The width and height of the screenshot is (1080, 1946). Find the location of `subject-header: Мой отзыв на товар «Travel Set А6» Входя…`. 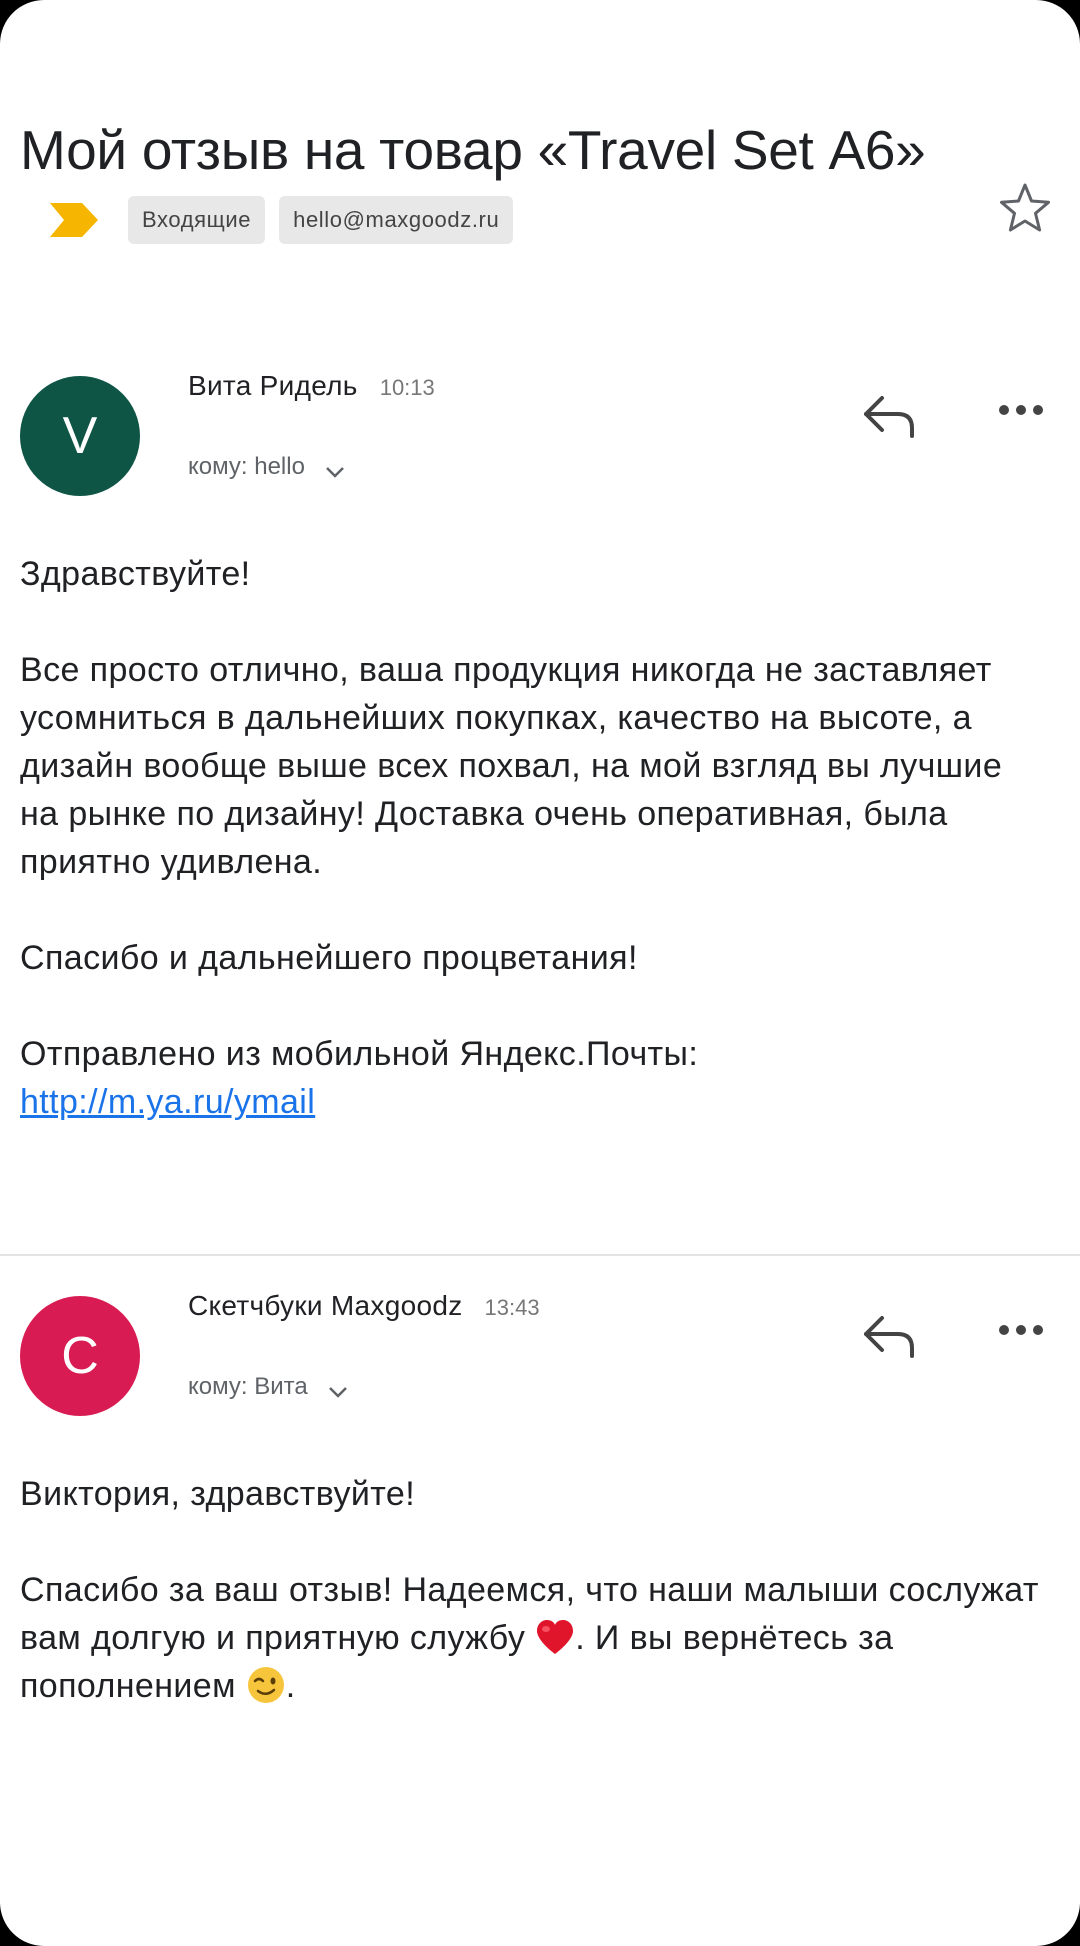

subject-header: Мой отзыв на товар «Travel Set А6» Входя… is located at coordinates (480, 192).